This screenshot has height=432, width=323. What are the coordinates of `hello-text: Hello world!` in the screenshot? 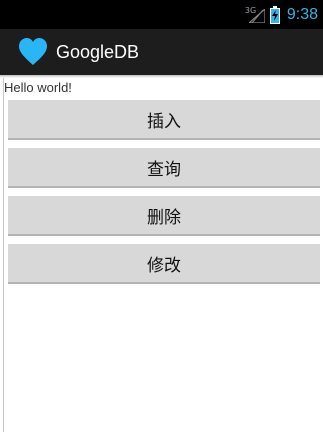 It's located at (38, 87).